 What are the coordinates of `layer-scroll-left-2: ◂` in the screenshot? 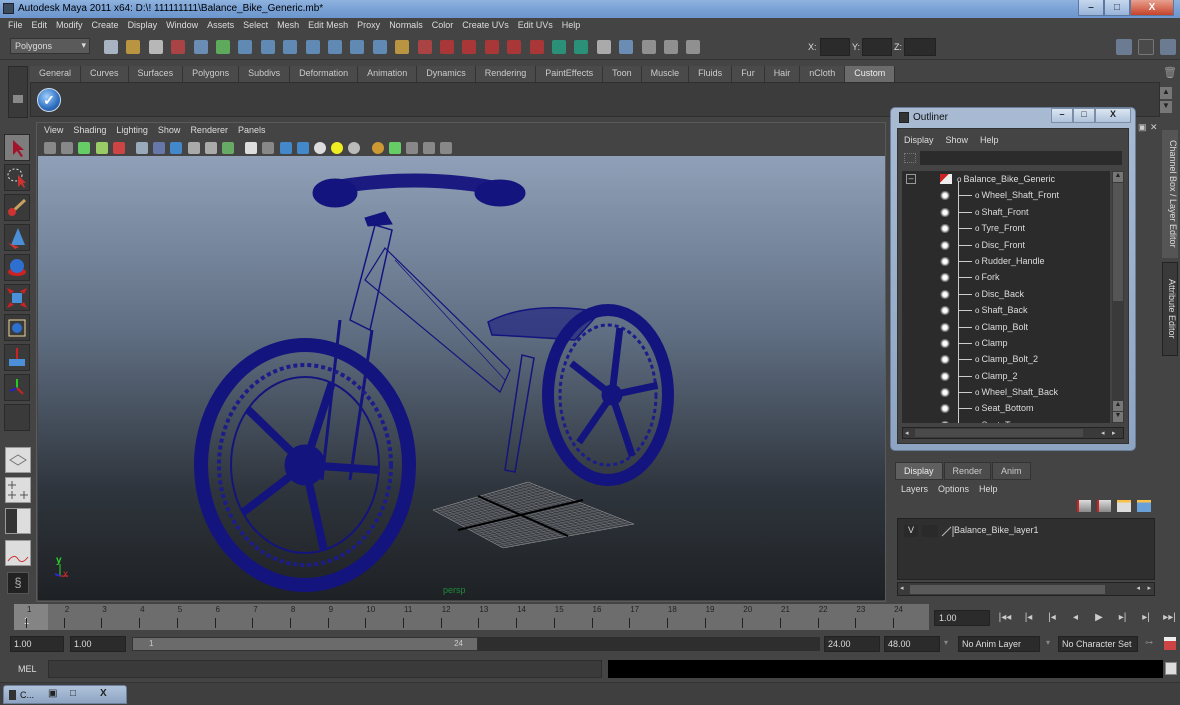 It's located at (1138, 588).